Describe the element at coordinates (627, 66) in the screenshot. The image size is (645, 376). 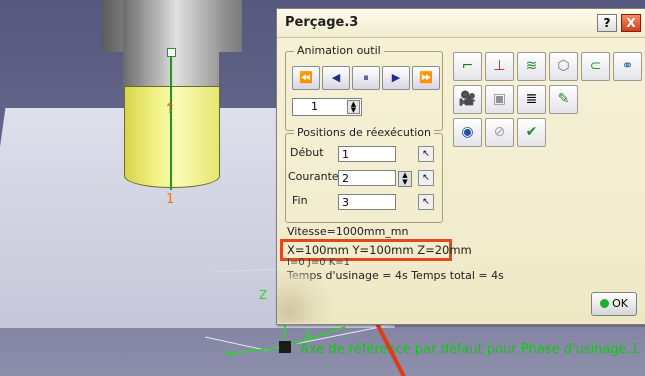
I see `link-icon: ⚭` at that location.